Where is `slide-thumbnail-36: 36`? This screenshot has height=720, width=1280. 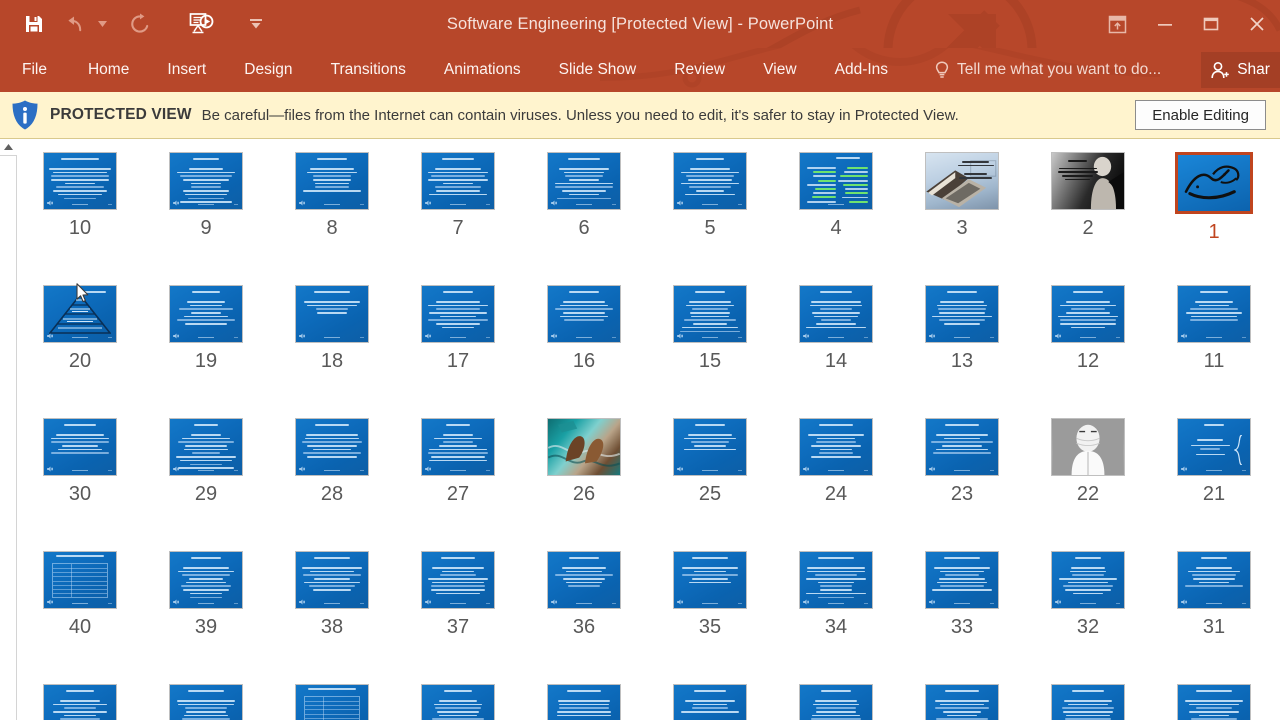 slide-thumbnail-36: 36 is located at coordinates (584, 594).